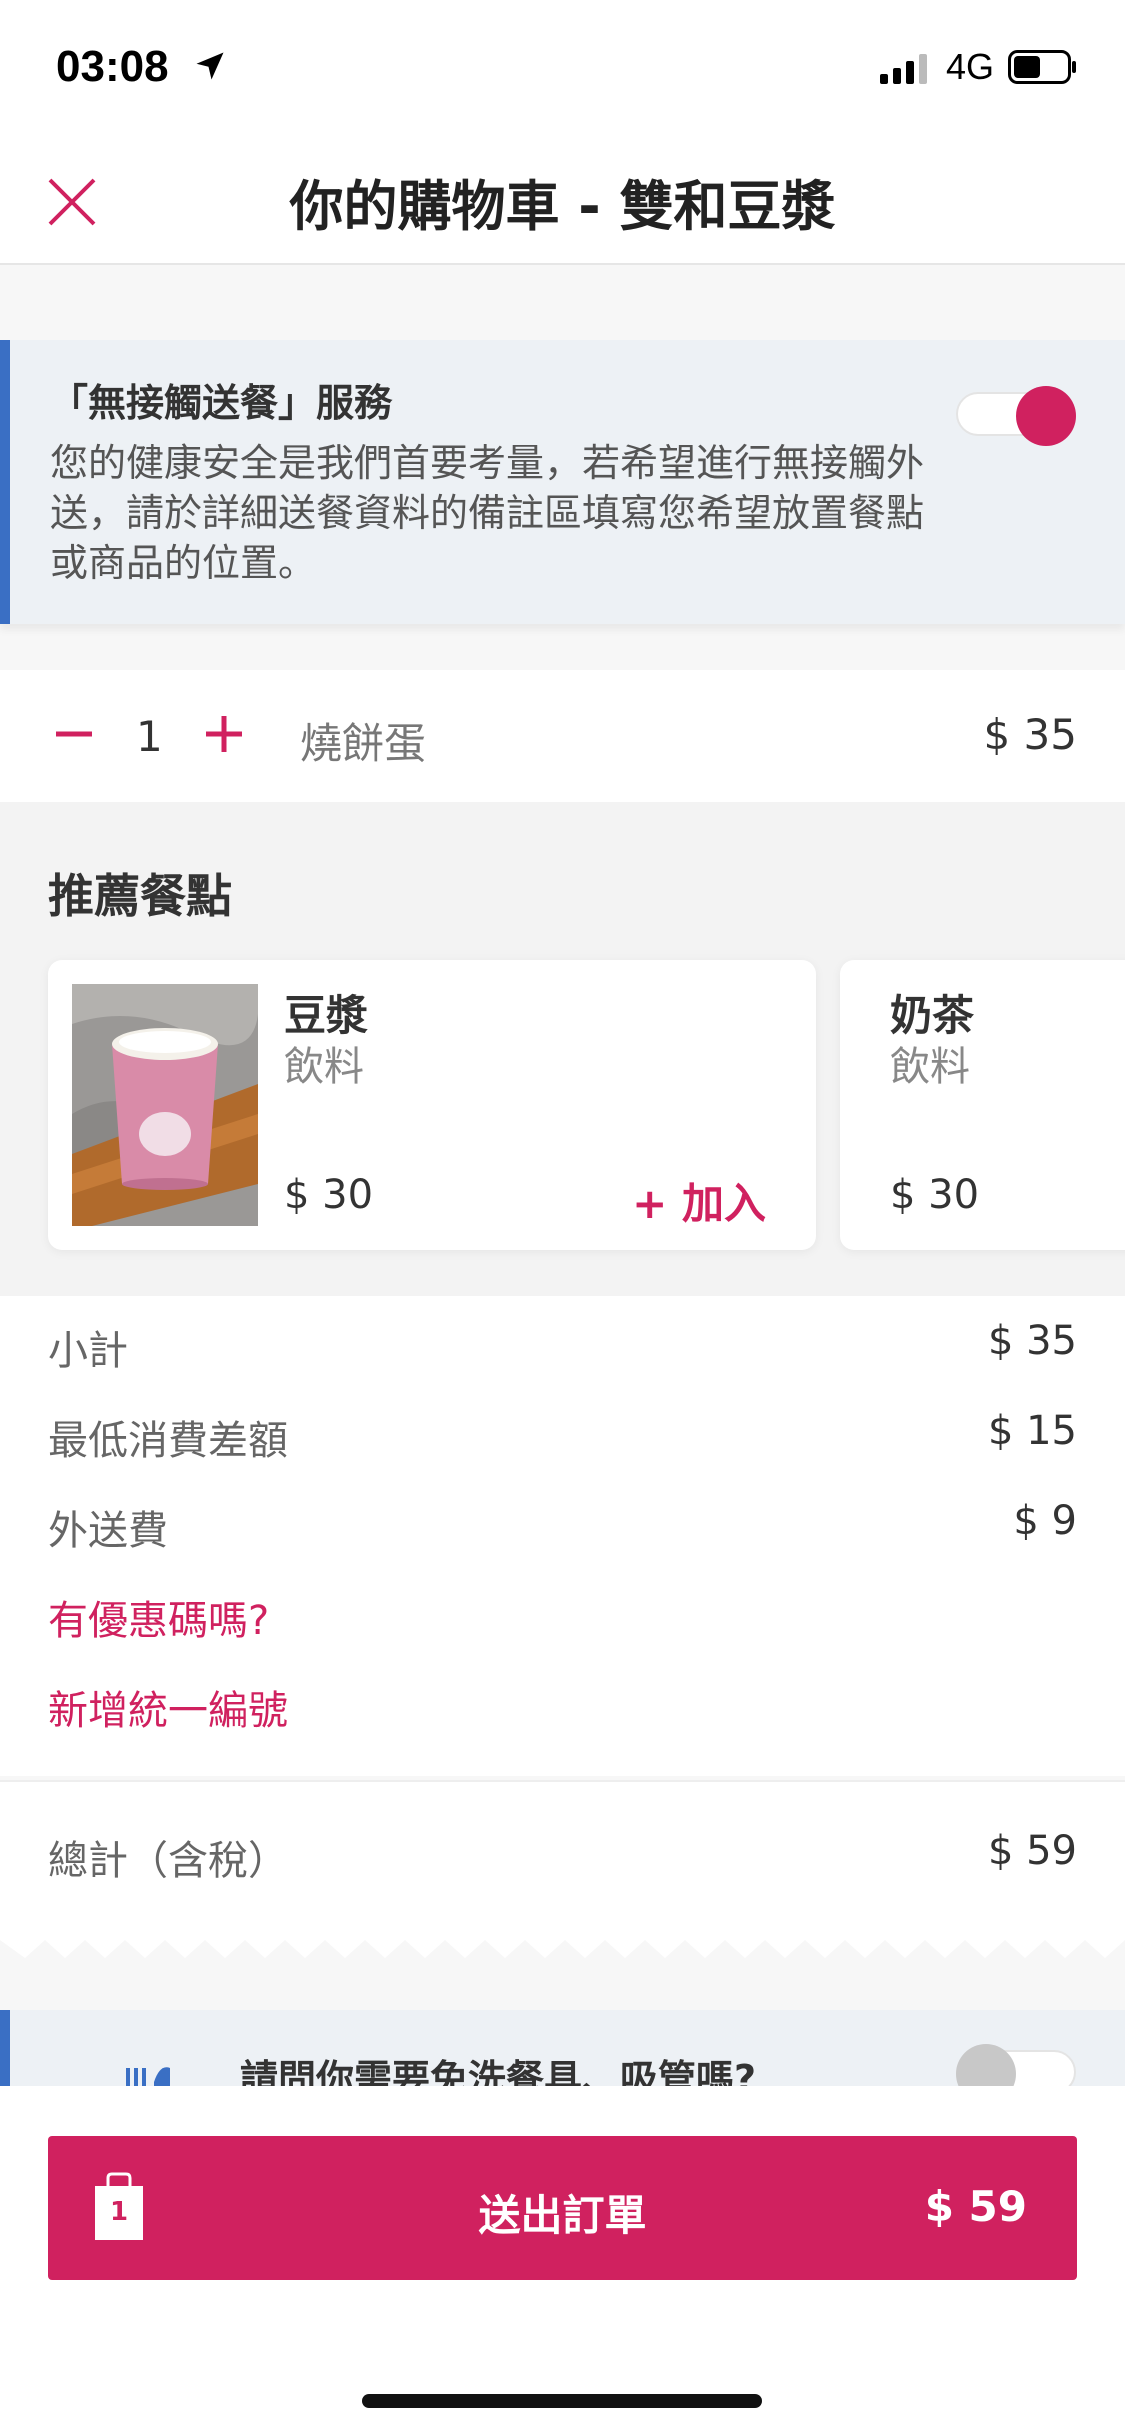  What do you see at coordinates (562, 206) in the screenshot?
I see `page-title: 你的購物車 - 雙和豆漿` at bounding box center [562, 206].